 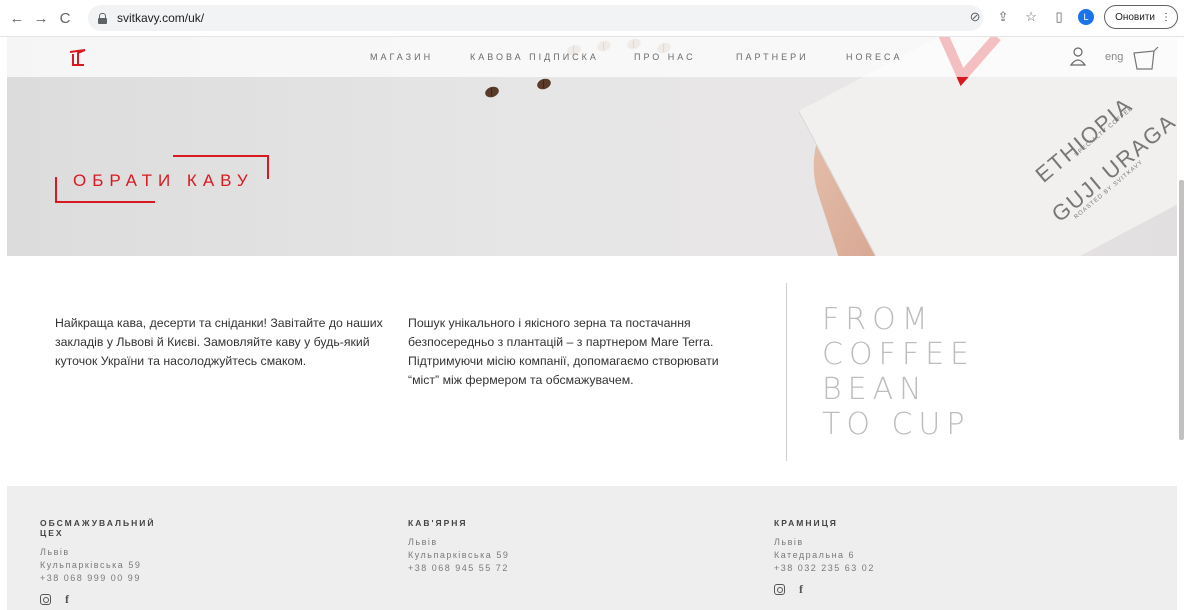 What do you see at coordinates (875, 389) in the screenshot?
I see `tagline-line: BEAN` at bounding box center [875, 389].